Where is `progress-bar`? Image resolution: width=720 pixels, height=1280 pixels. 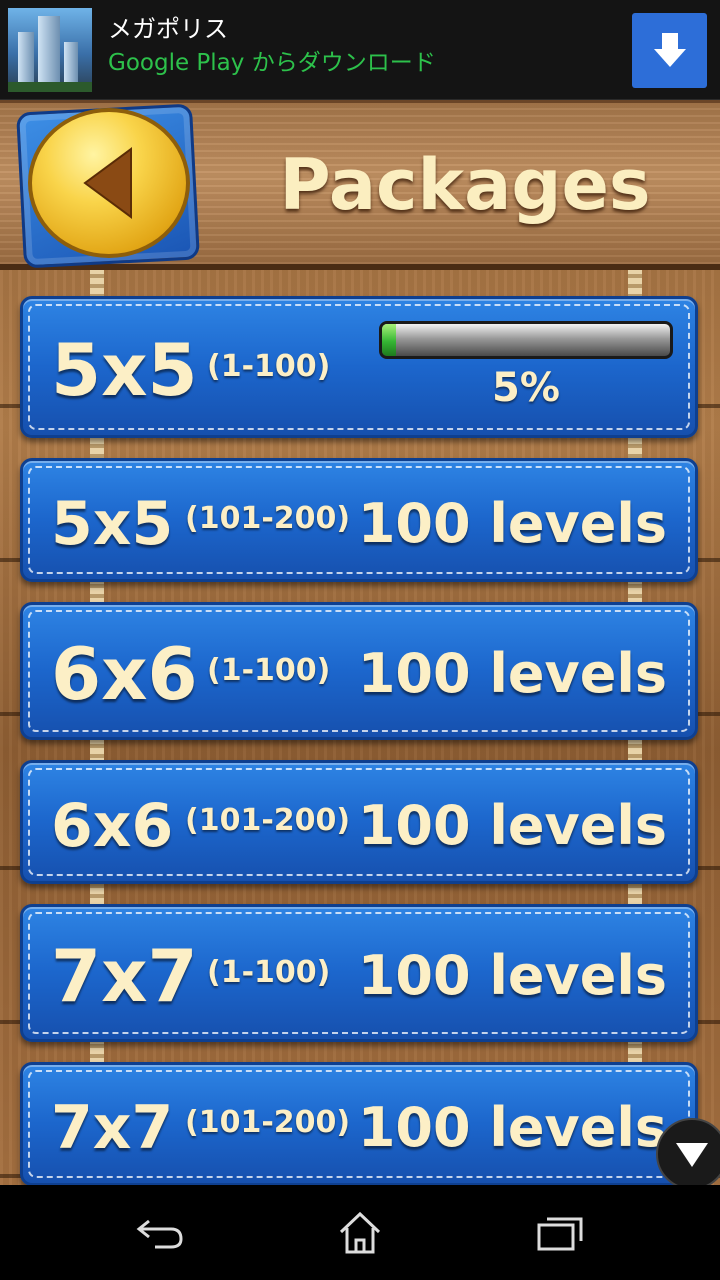 progress-bar is located at coordinates (526, 340).